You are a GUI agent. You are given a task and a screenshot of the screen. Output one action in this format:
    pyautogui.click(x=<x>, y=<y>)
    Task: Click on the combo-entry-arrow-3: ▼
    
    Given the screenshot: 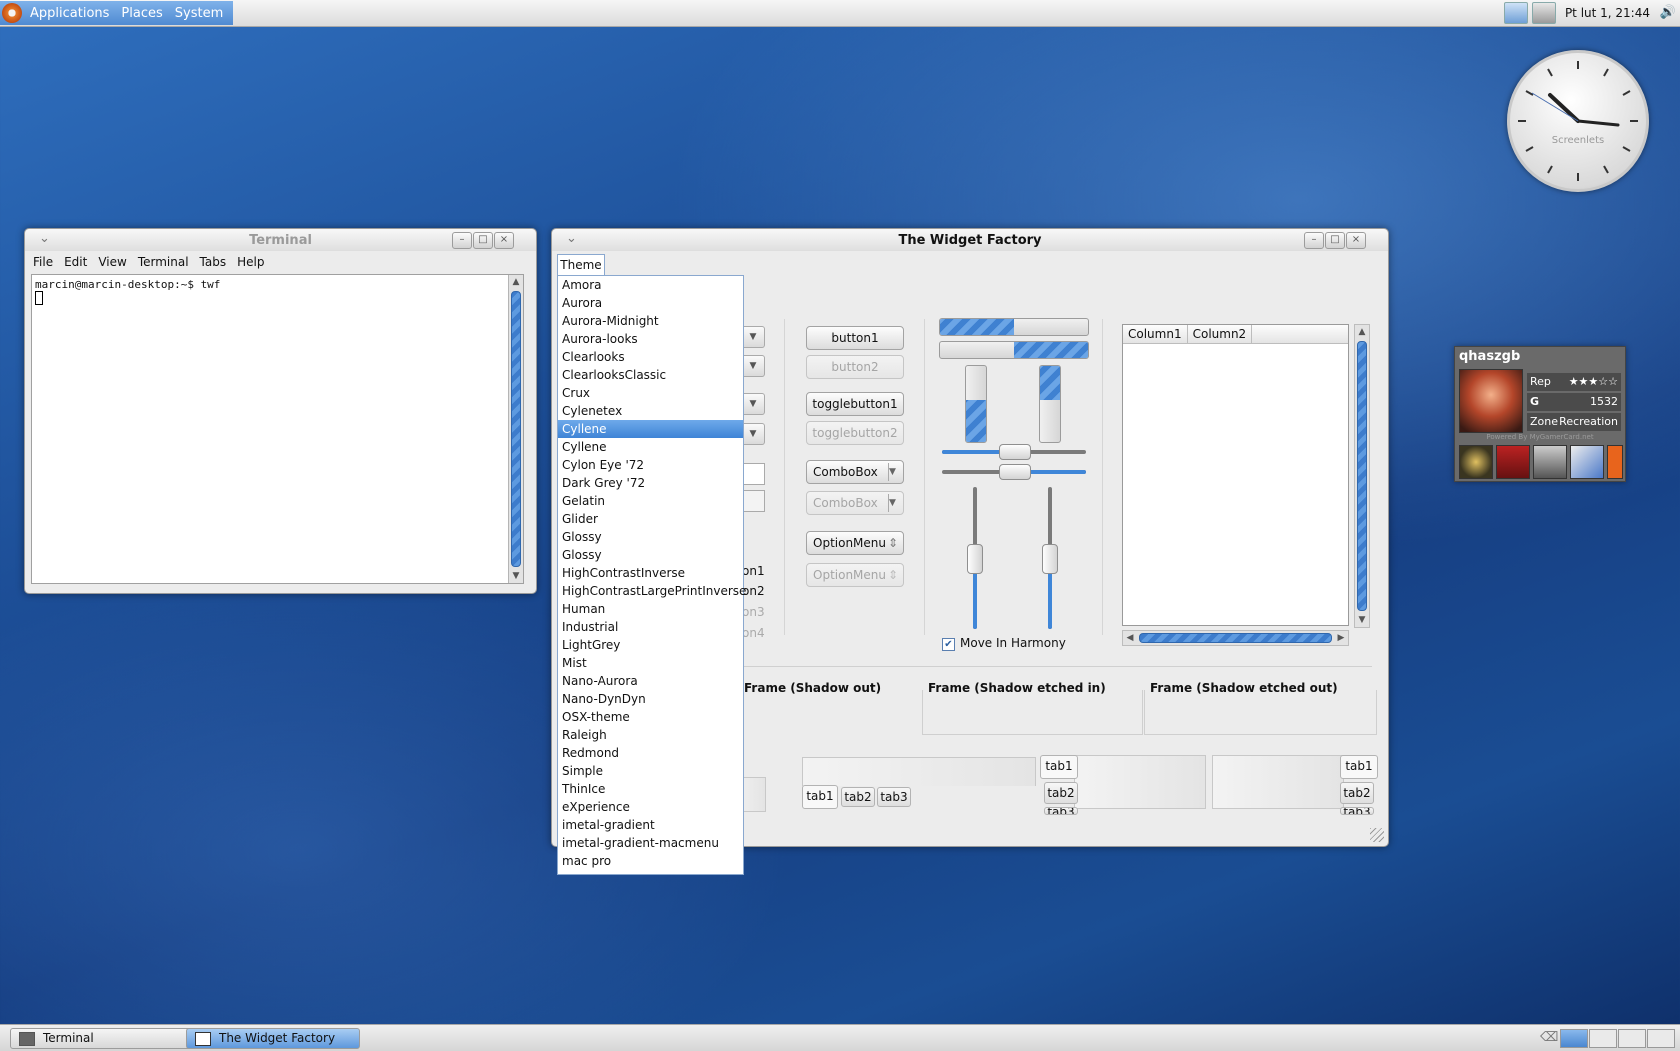 What is the action you would take?
    pyautogui.click(x=753, y=404)
    